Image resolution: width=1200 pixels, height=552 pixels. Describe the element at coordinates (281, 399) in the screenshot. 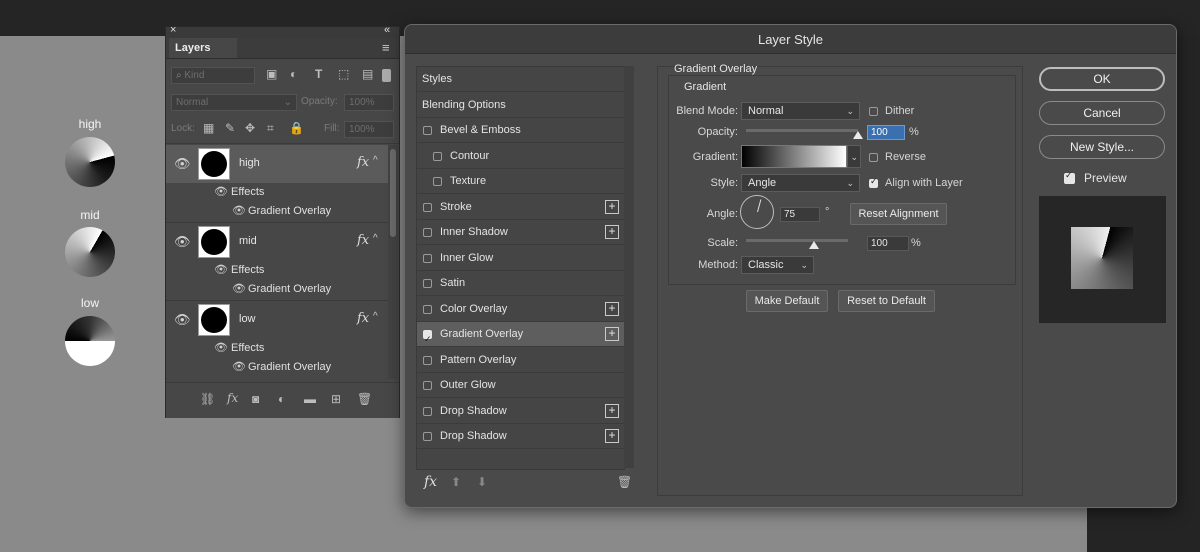

I see `new-adjustment-icon: ◐` at that location.